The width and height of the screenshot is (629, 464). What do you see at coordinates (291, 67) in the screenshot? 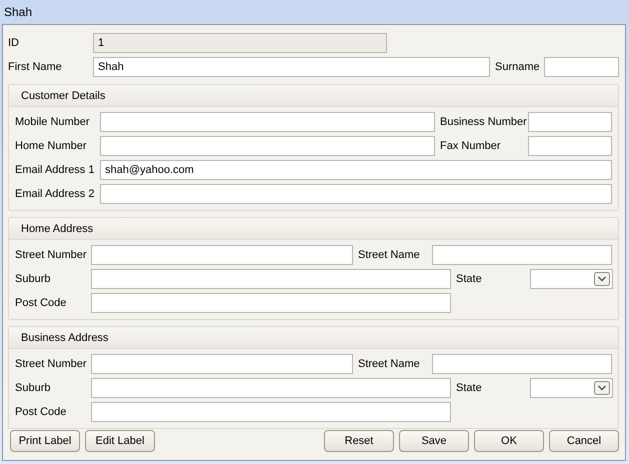
I see `input-field: Shah` at bounding box center [291, 67].